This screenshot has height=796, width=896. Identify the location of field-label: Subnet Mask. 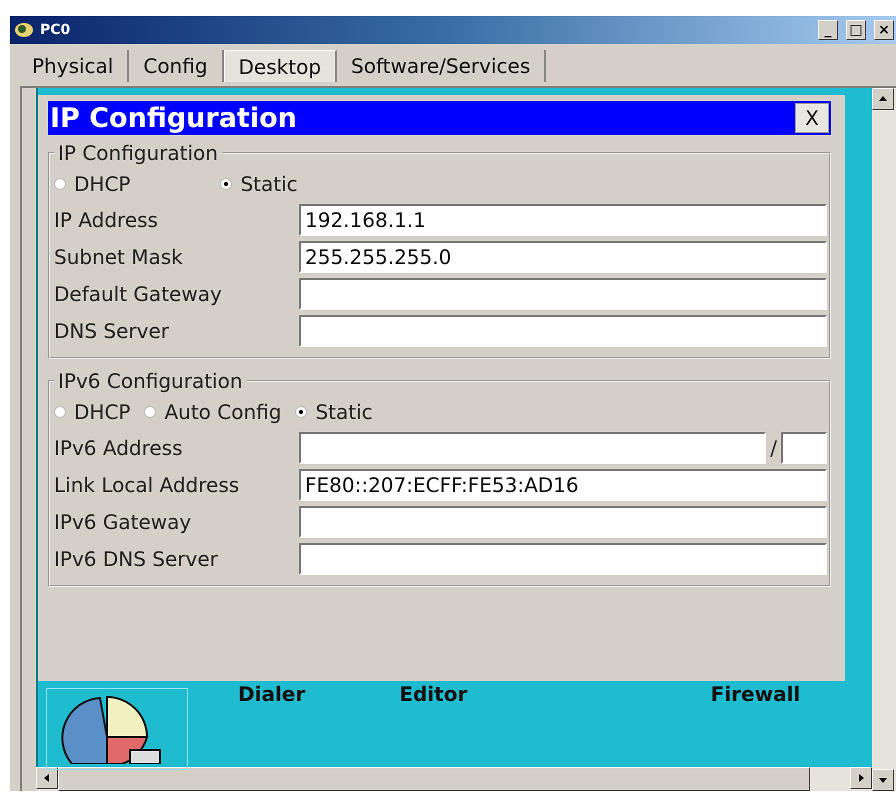
(119, 256).